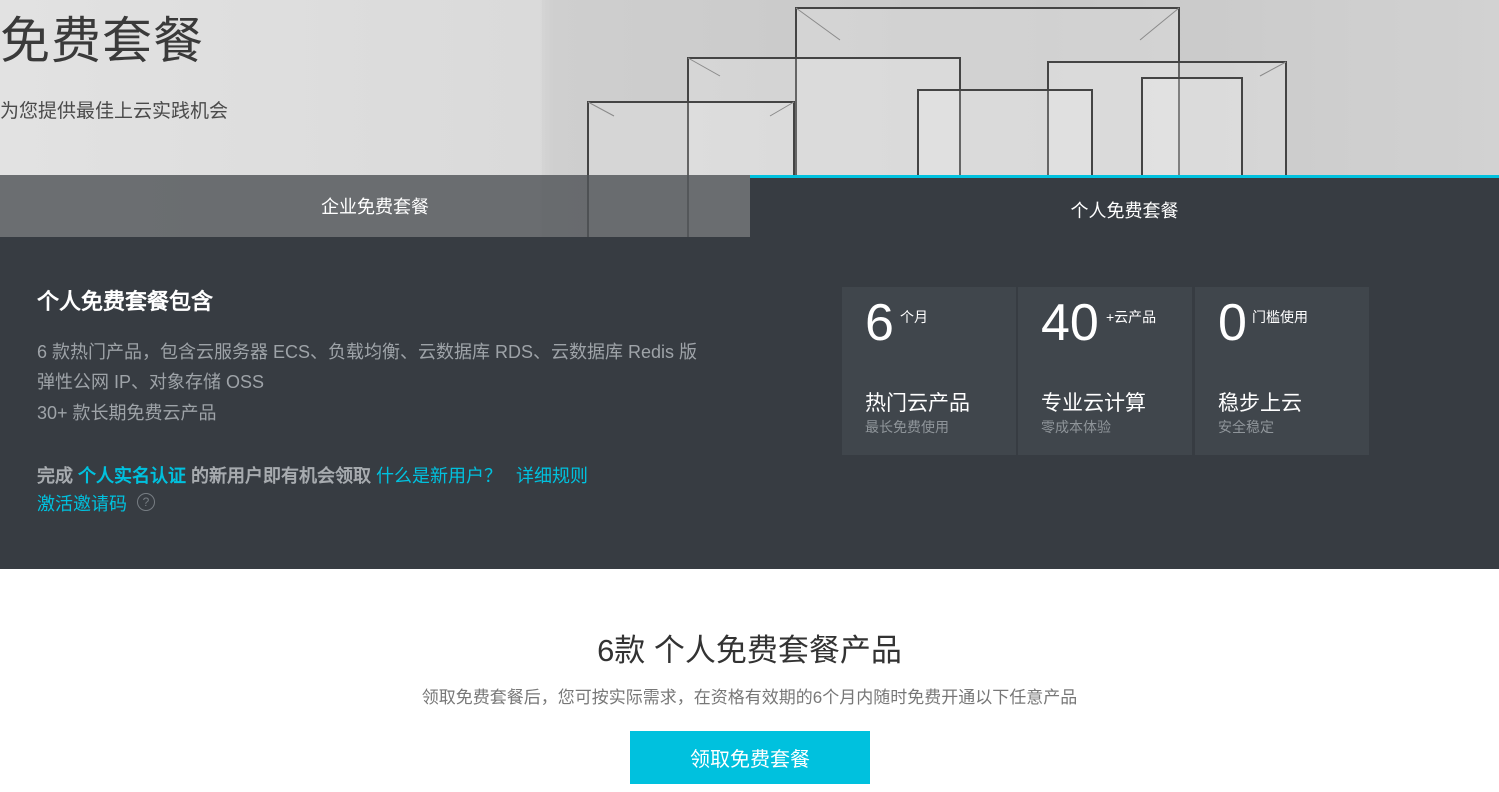  What do you see at coordinates (127, 413) in the screenshot?
I see `desc-line-long-term: 30+ 款长期免费云产品` at bounding box center [127, 413].